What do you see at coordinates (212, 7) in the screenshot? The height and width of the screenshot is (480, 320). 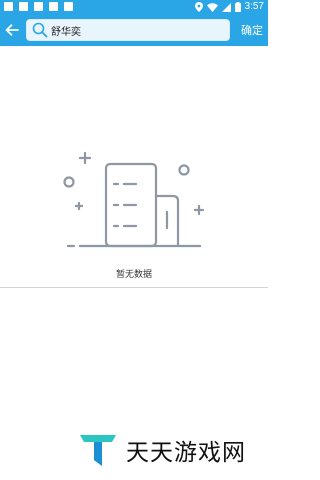 I see `wifi-icon` at bounding box center [212, 7].